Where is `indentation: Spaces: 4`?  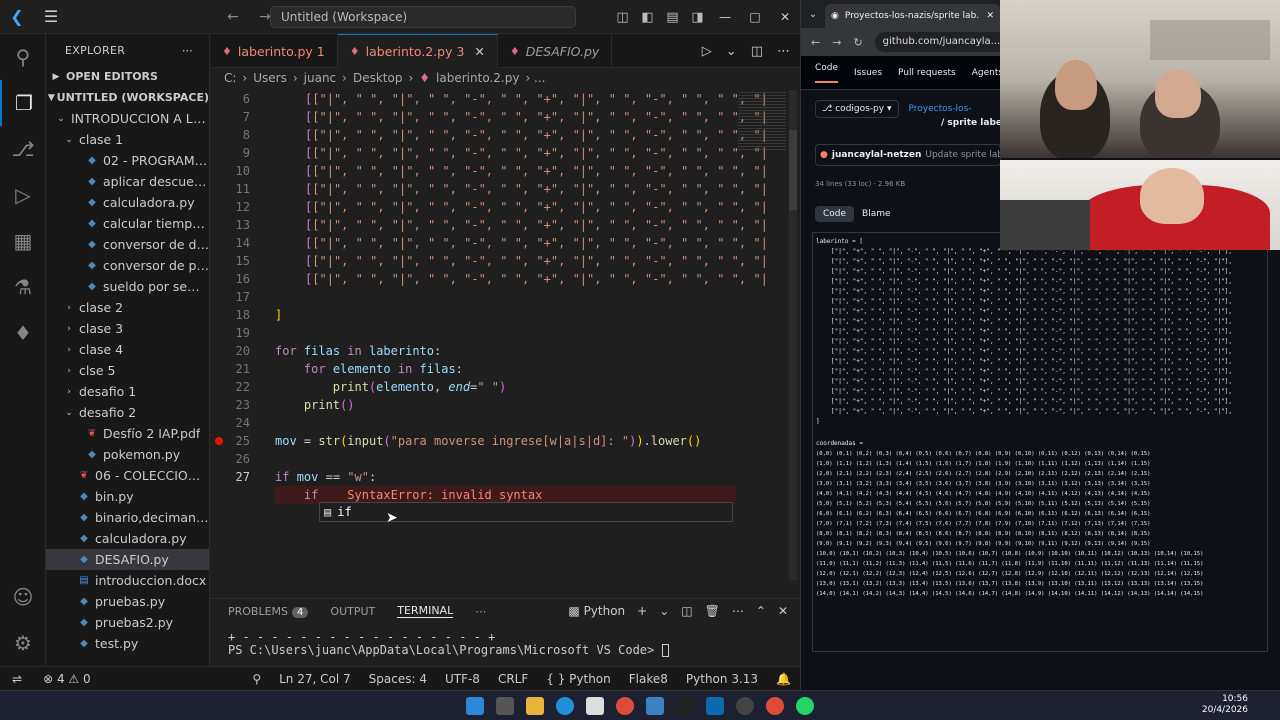 indentation: Spaces: 4 is located at coordinates (398, 679).